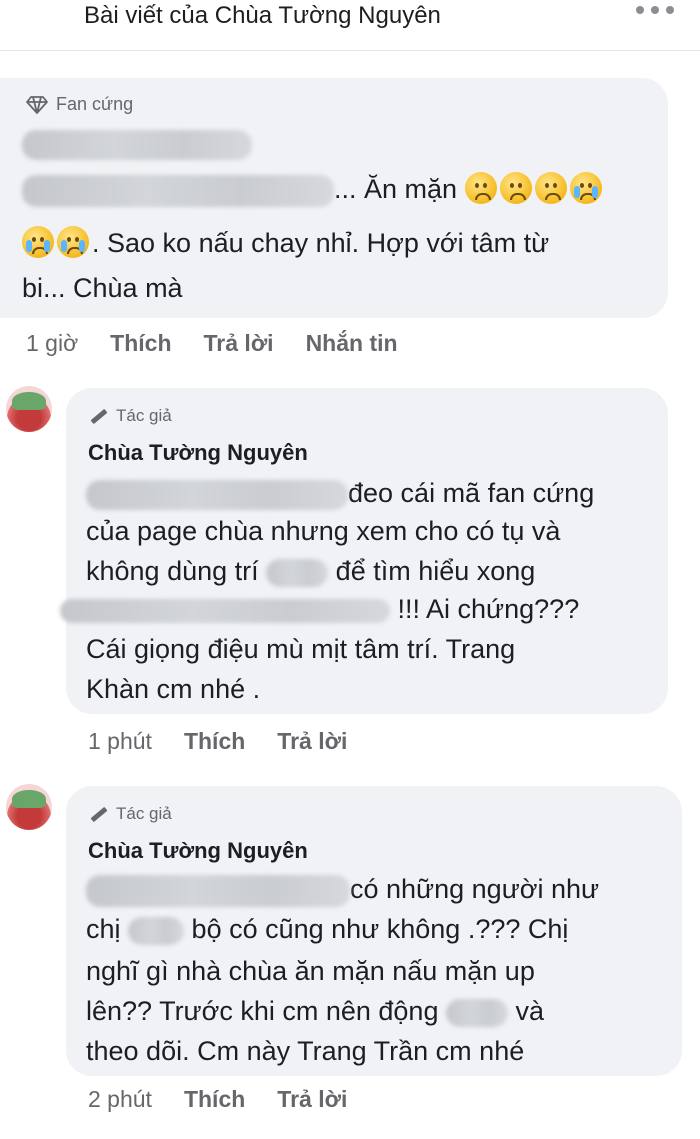  I want to click on comment-text-line: . Sao ko nấu chay nhỉ. Hợp với tâm từ, so click(285, 243).